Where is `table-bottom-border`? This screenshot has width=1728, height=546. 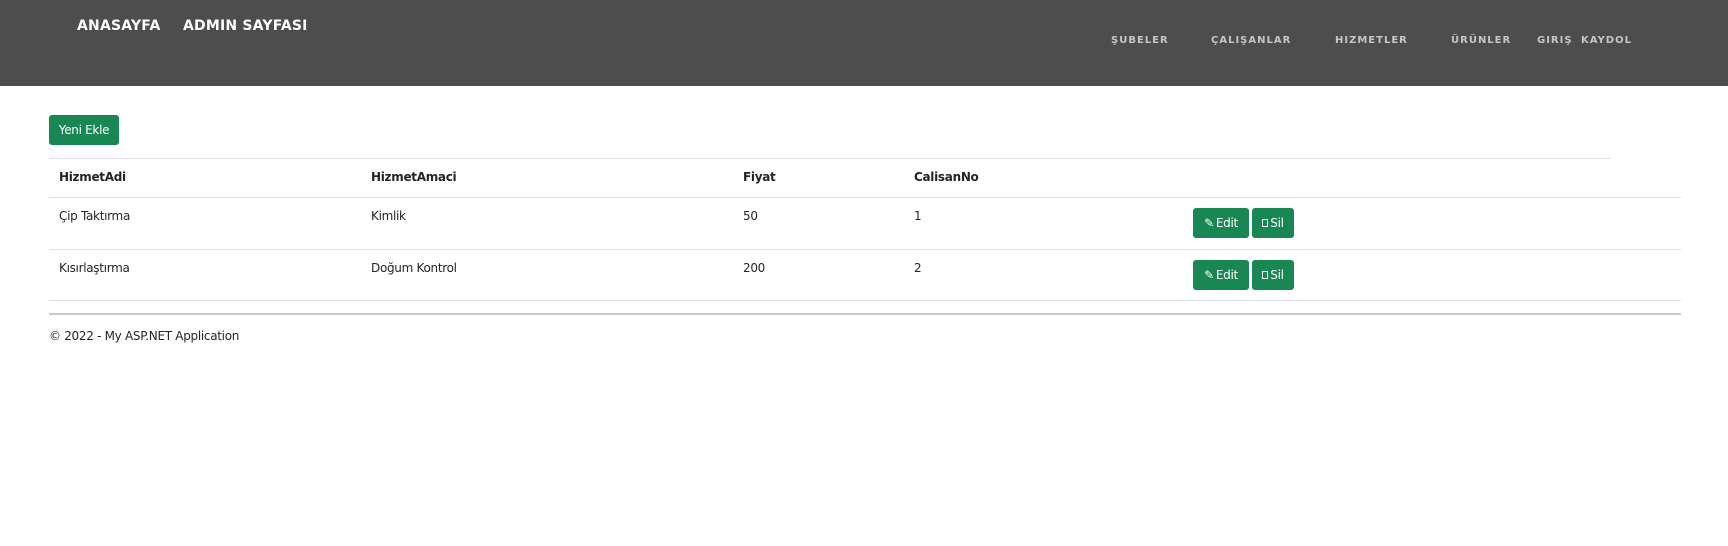 table-bottom-border is located at coordinates (865, 300).